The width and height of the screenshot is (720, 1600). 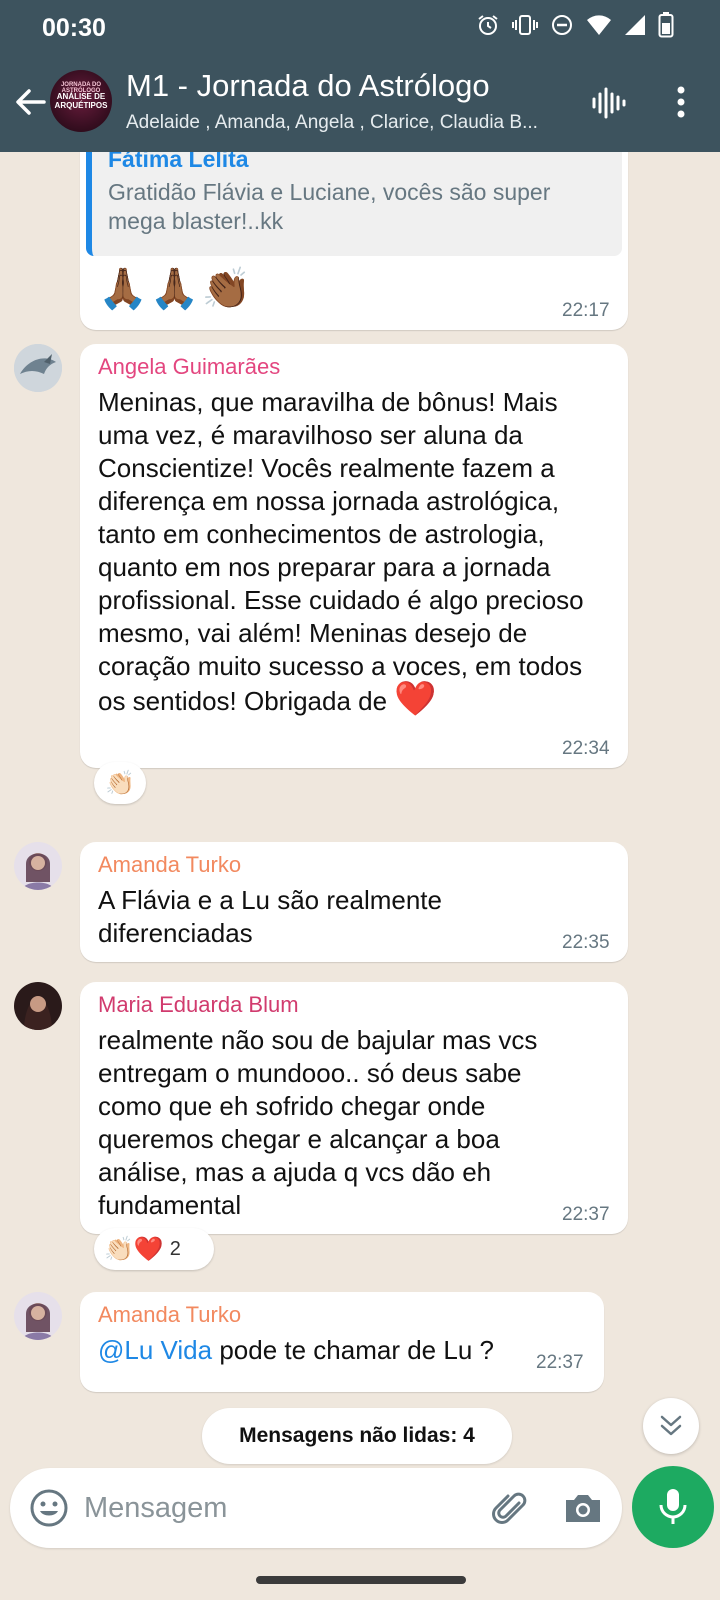 What do you see at coordinates (74, 28) in the screenshot?
I see `status-time: 00:30` at bounding box center [74, 28].